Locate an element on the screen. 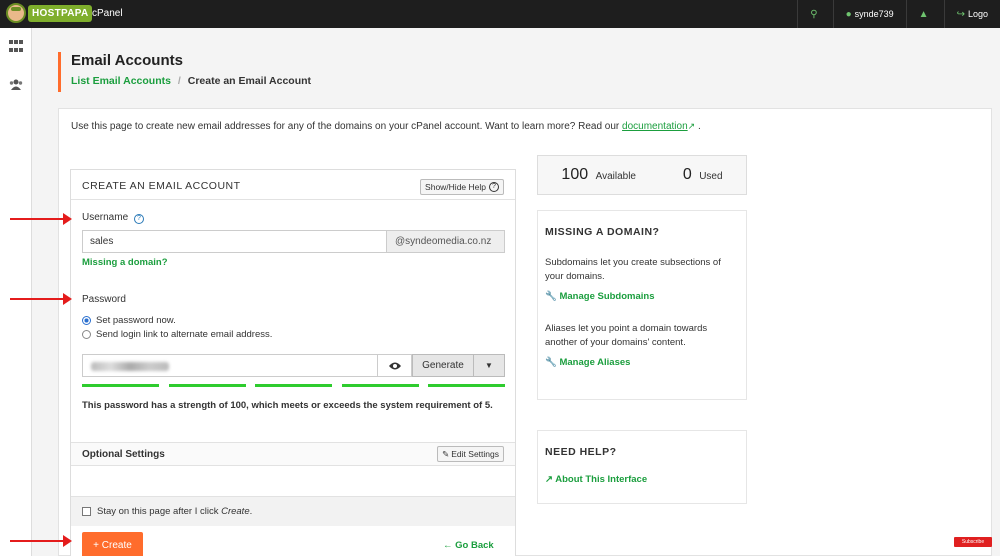 The height and width of the screenshot is (556, 1000). show-password-button is located at coordinates (395, 365).